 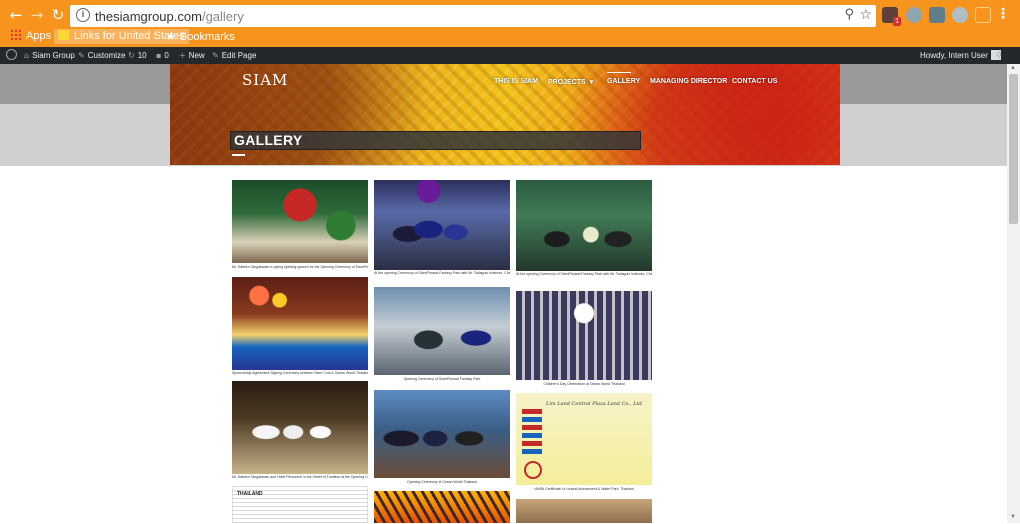 I want to click on chevron-down-icon: ▾, so click(x=591, y=82).